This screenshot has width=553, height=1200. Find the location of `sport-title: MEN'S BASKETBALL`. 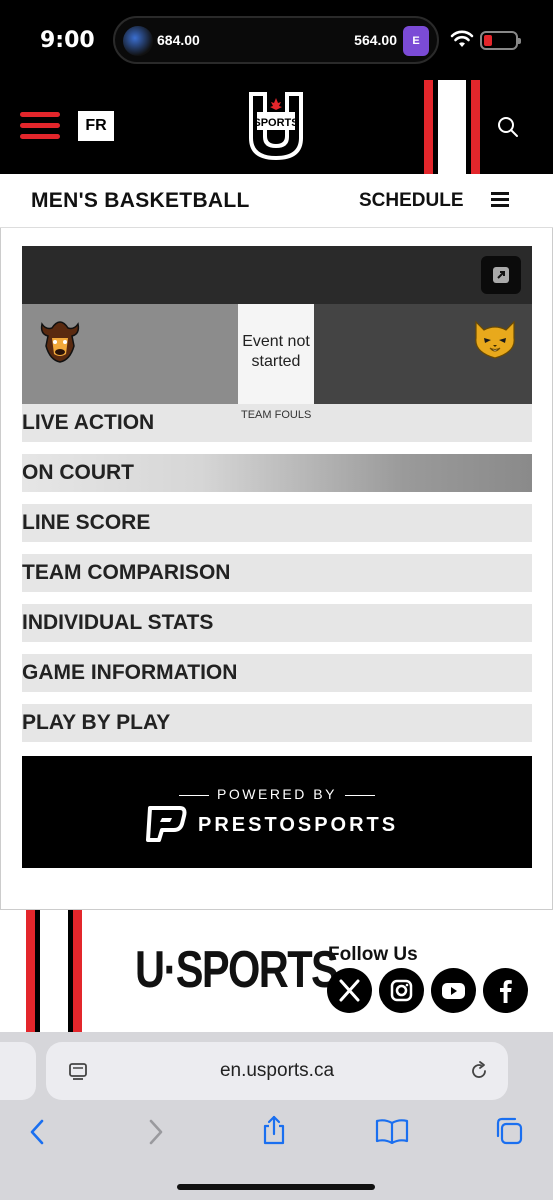

sport-title: MEN'S BASKETBALL is located at coordinates (140, 201).